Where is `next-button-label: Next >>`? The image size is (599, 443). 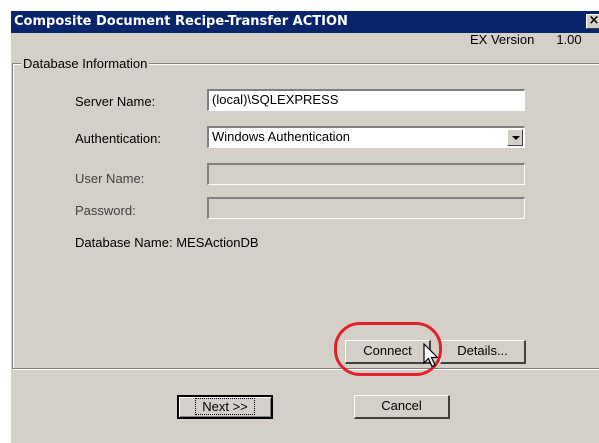 next-button-label: Next >> is located at coordinates (225, 406).